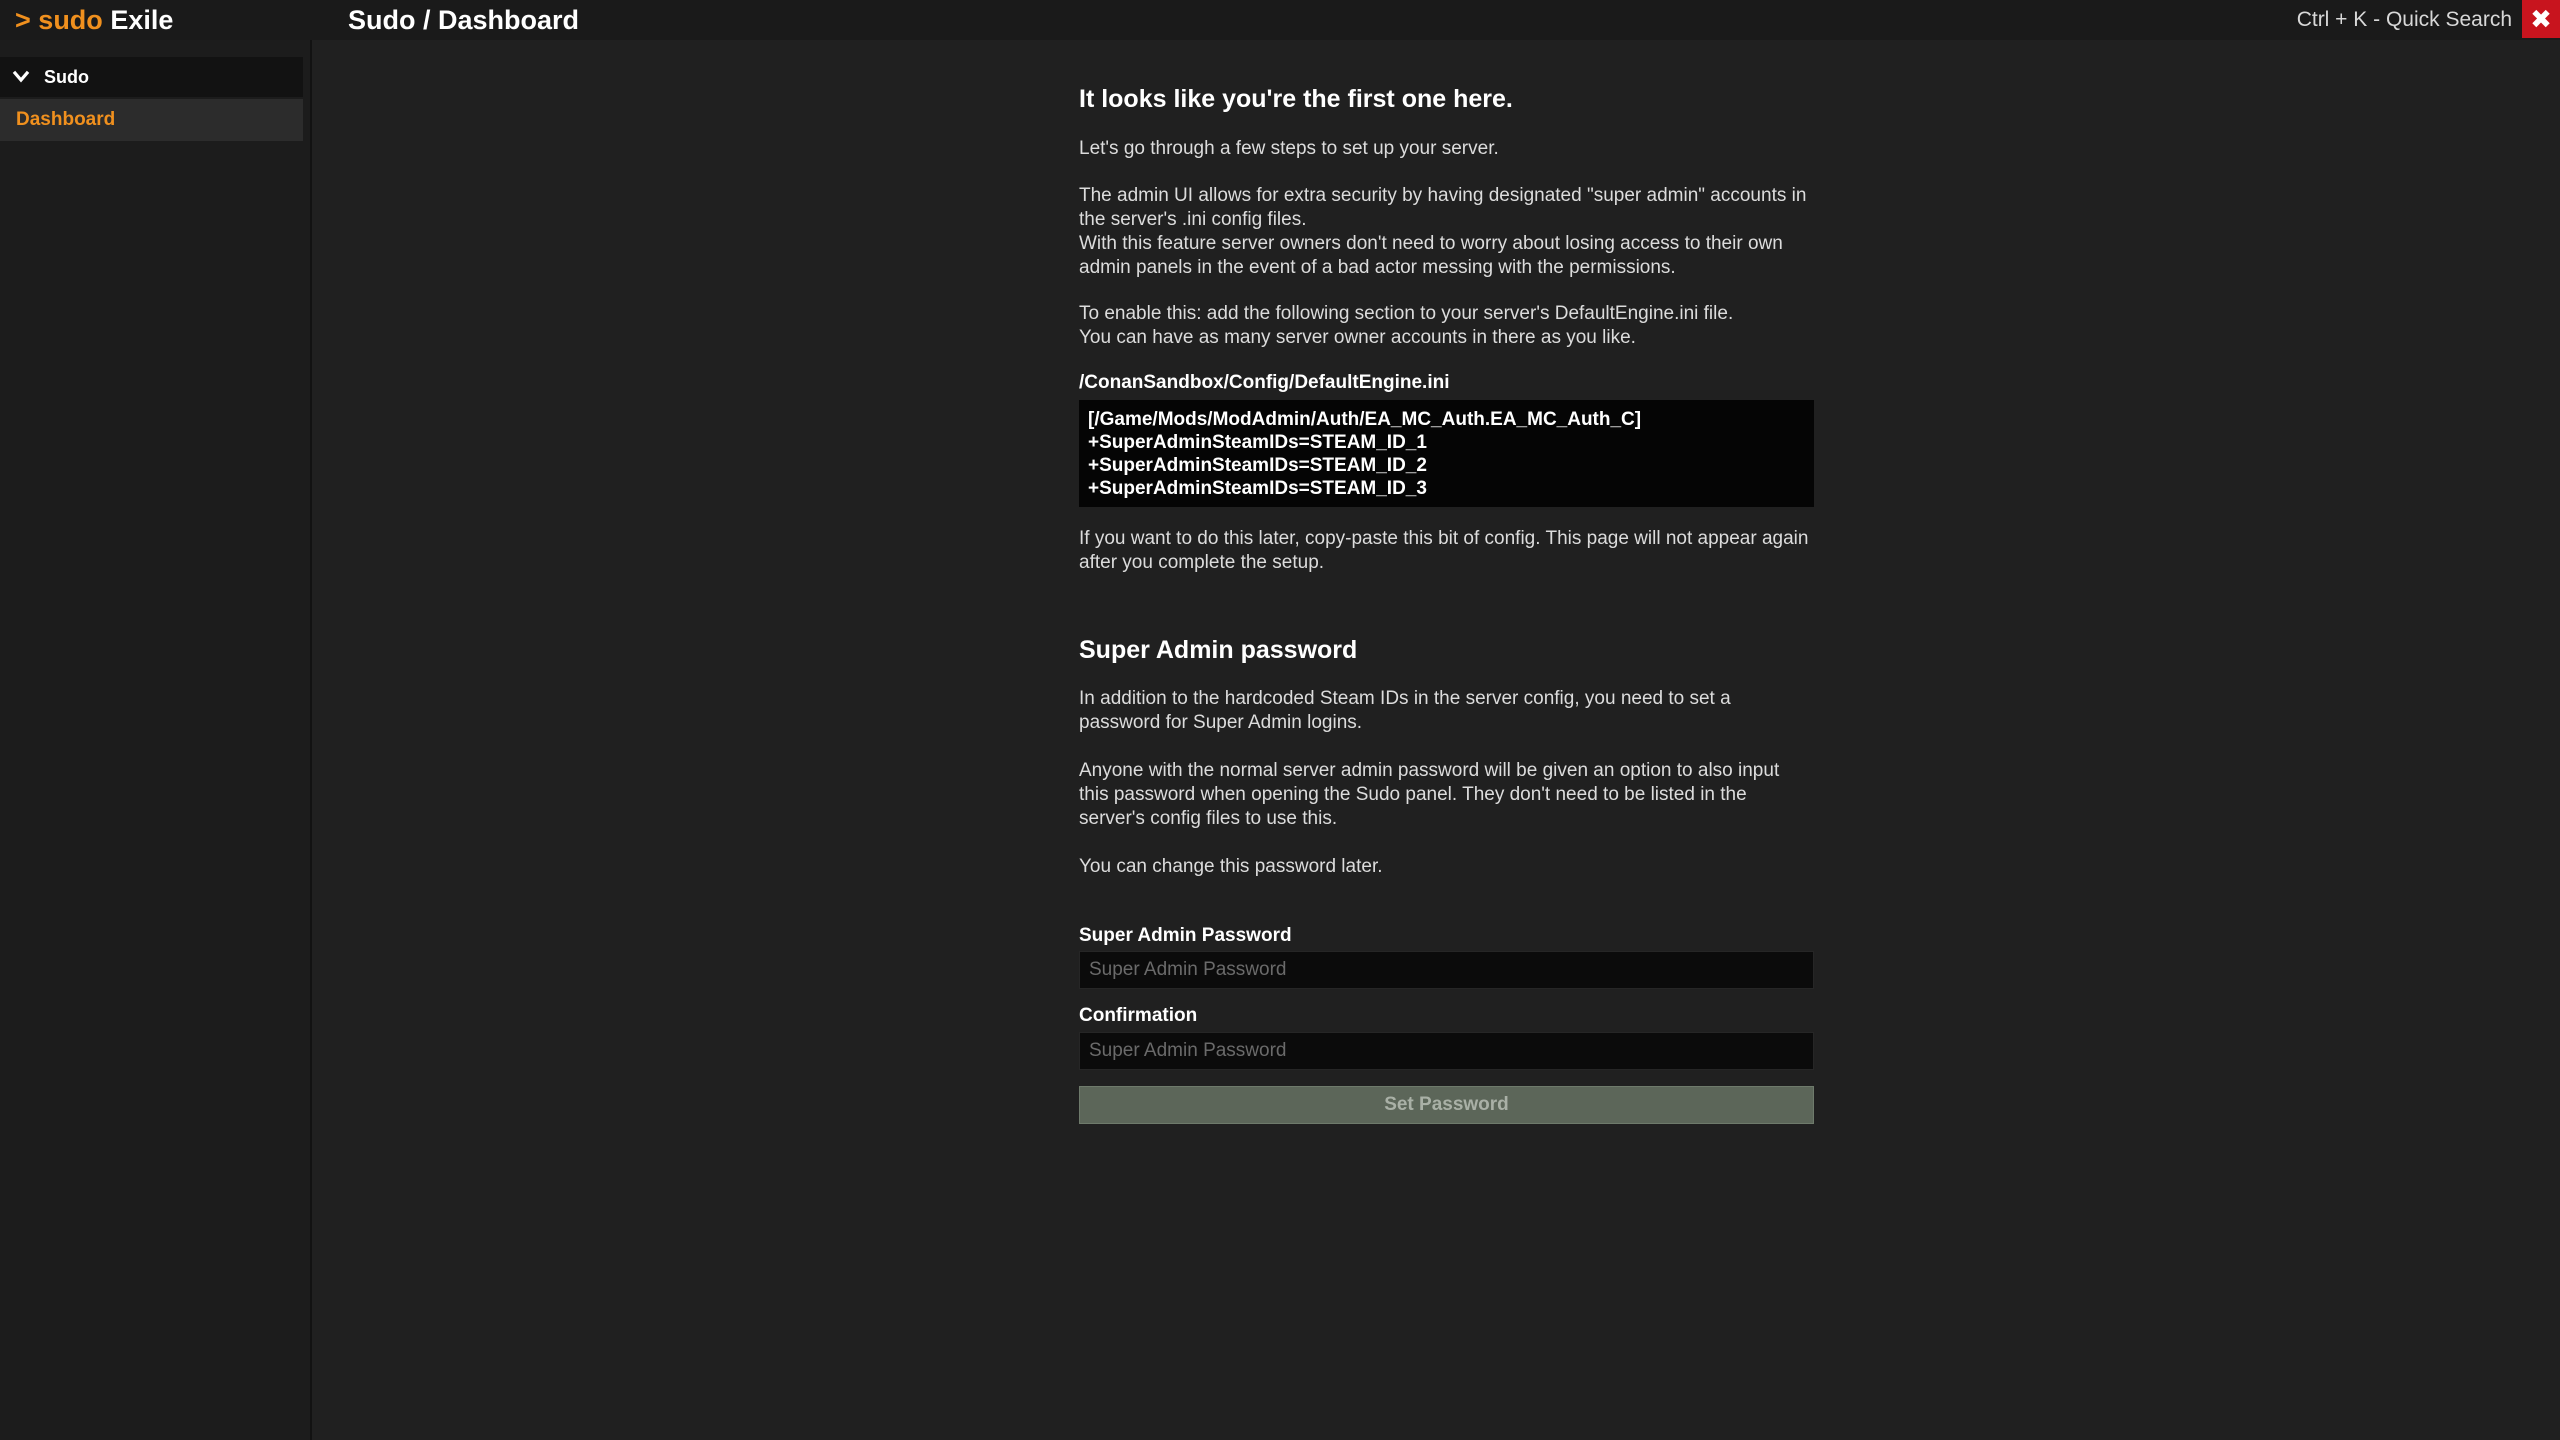 The height and width of the screenshot is (1440, 2560). Describe the element at coordinates (1257, 488) in the screenshot. I see `config-line: +SuperAdminSteamIDs=STEAM_ID_3` at that location.